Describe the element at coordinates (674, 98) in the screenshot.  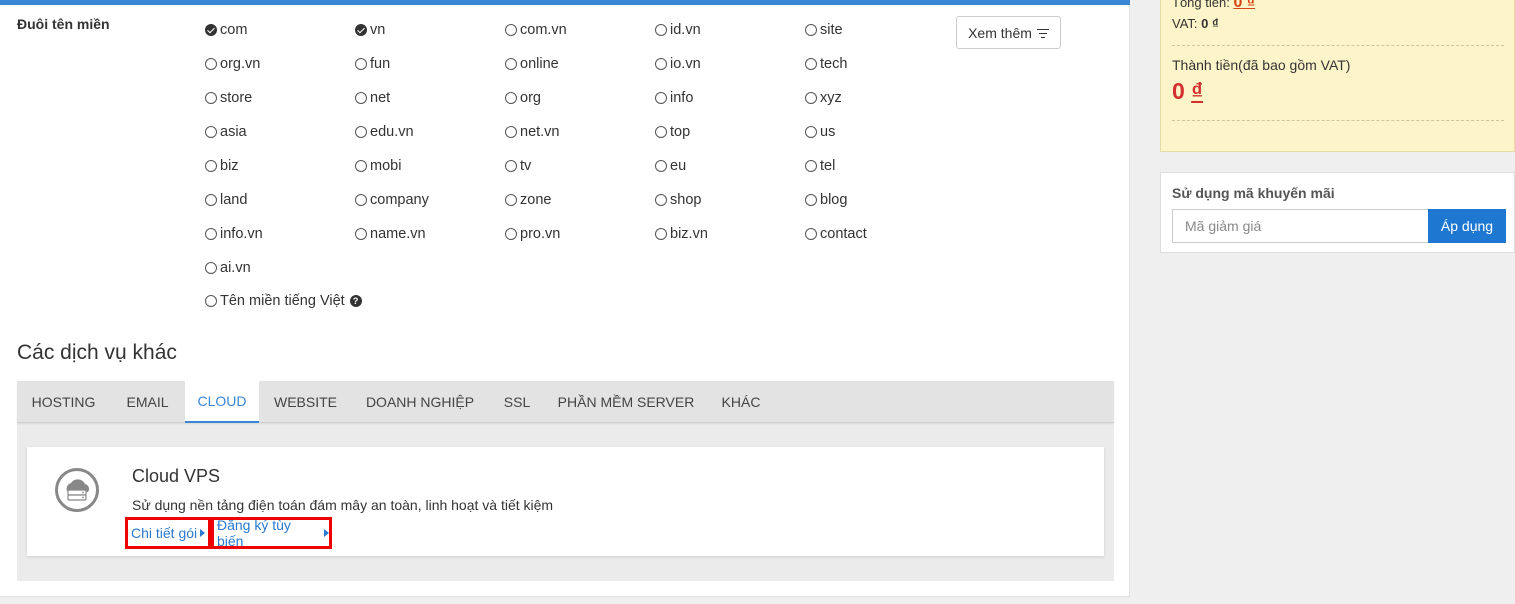
I see `extension-option-info: info` at that location.